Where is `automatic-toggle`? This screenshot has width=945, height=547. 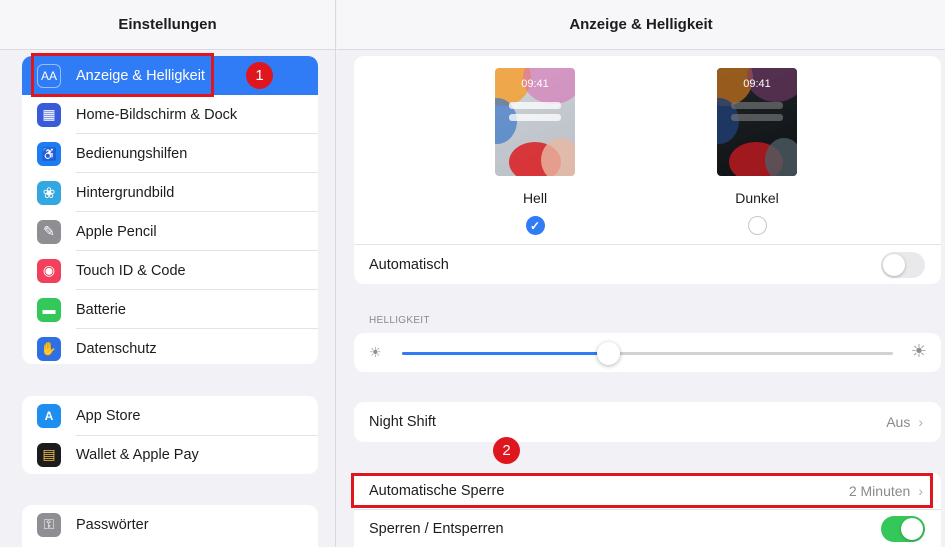
automatic-toggle is located at coordinates (903, 265).